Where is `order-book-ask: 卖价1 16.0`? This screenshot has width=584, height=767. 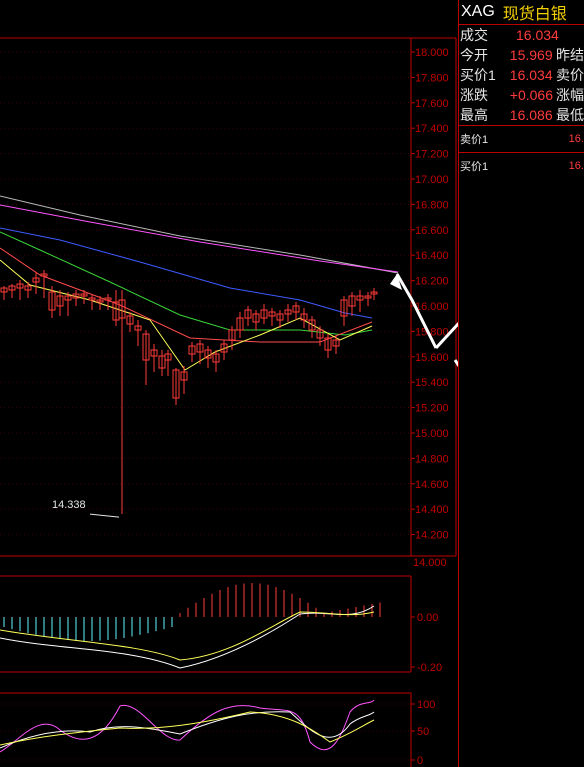 order-book-ask: 卖价1 16.0 is located at coordinates (521, 139).